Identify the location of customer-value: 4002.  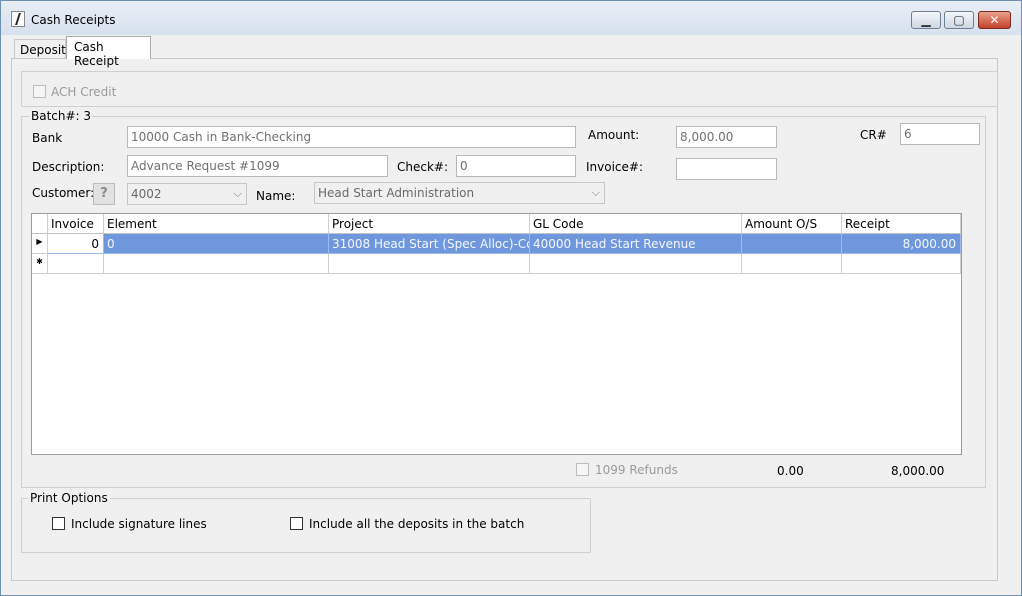
(146, 194).